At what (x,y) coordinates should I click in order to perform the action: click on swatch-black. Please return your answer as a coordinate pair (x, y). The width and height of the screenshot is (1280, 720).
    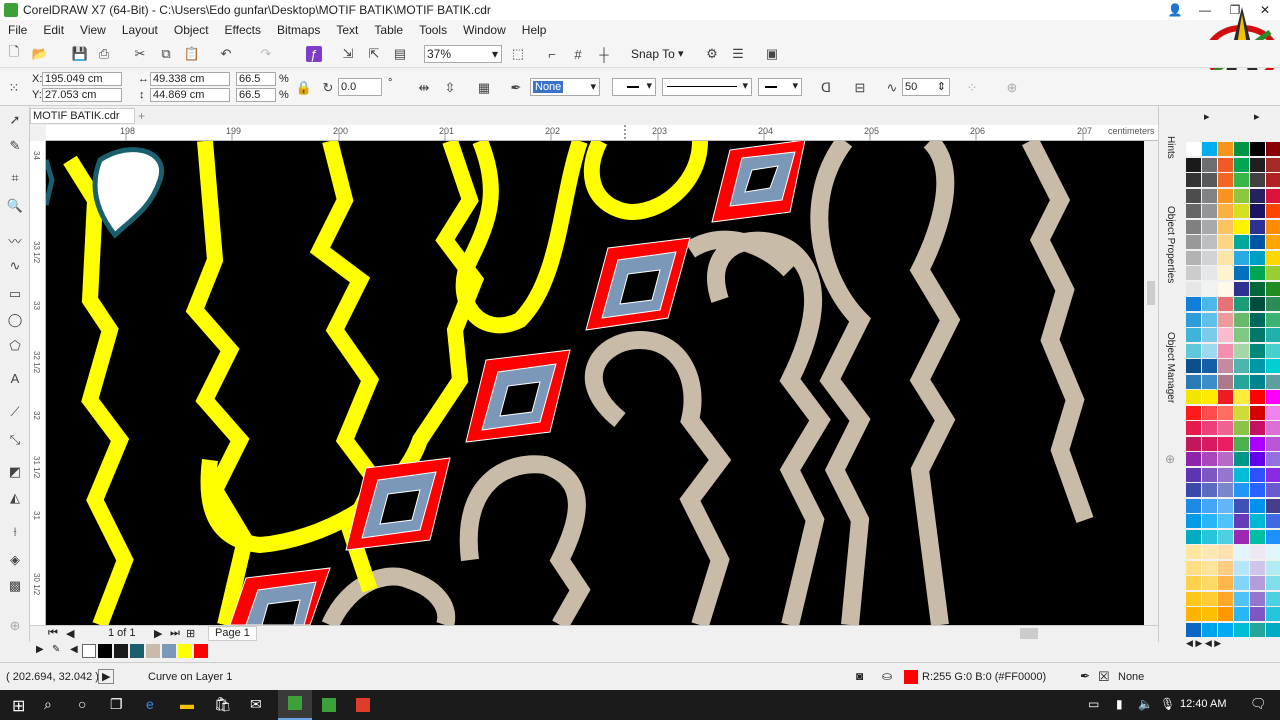
    Looking at the image, I should click on (105, 651).